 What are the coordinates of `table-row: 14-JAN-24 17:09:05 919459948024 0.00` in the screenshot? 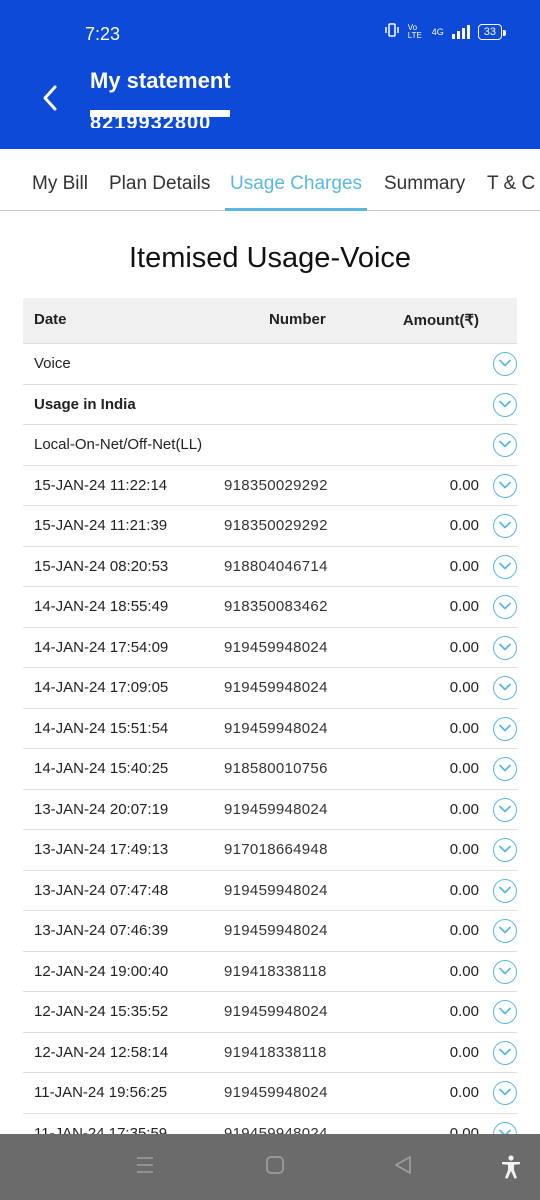 It's located at (270, 688).